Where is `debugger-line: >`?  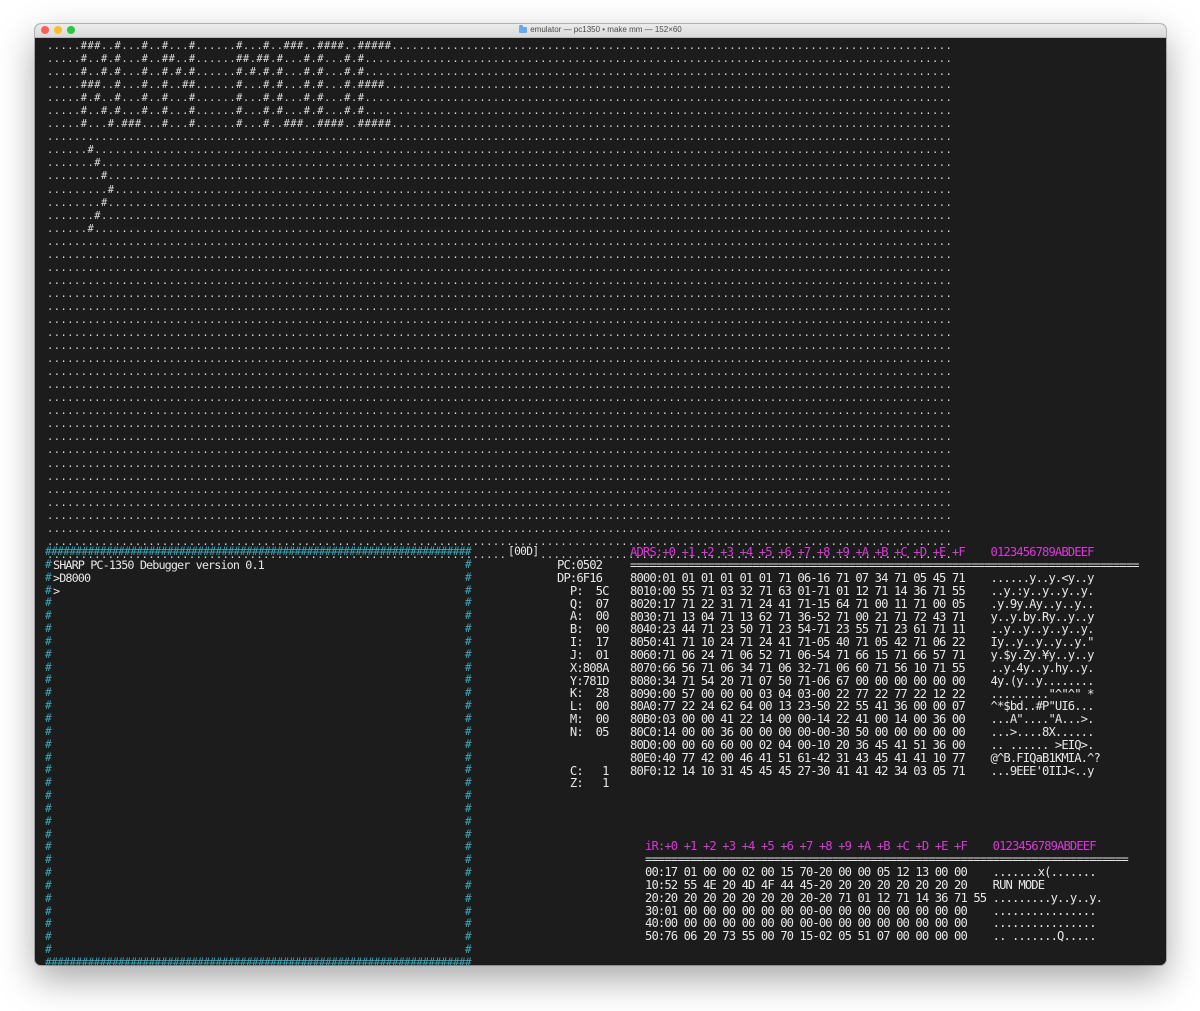 debugger-line: > is located at coordinates (56, 590).